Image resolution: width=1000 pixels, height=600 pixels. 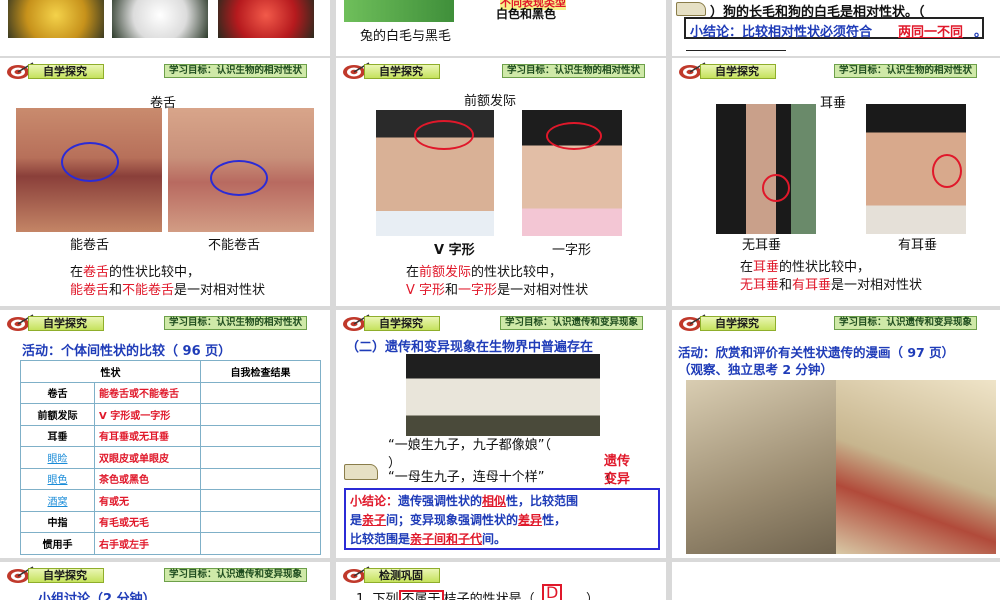 What do you see at coordinates (572, 323) in the screenshot?
I see `learning-goal: 学习目标：认识遗传和变异现象` at bounding box center [572, 323].